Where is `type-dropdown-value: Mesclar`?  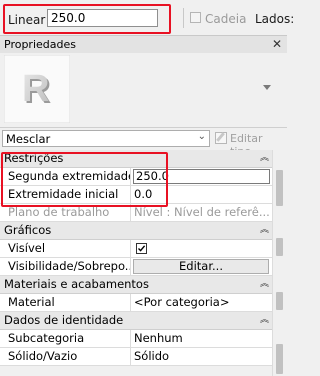
type-dropdown-value: Mesclar is located at coordinates (28, 139).